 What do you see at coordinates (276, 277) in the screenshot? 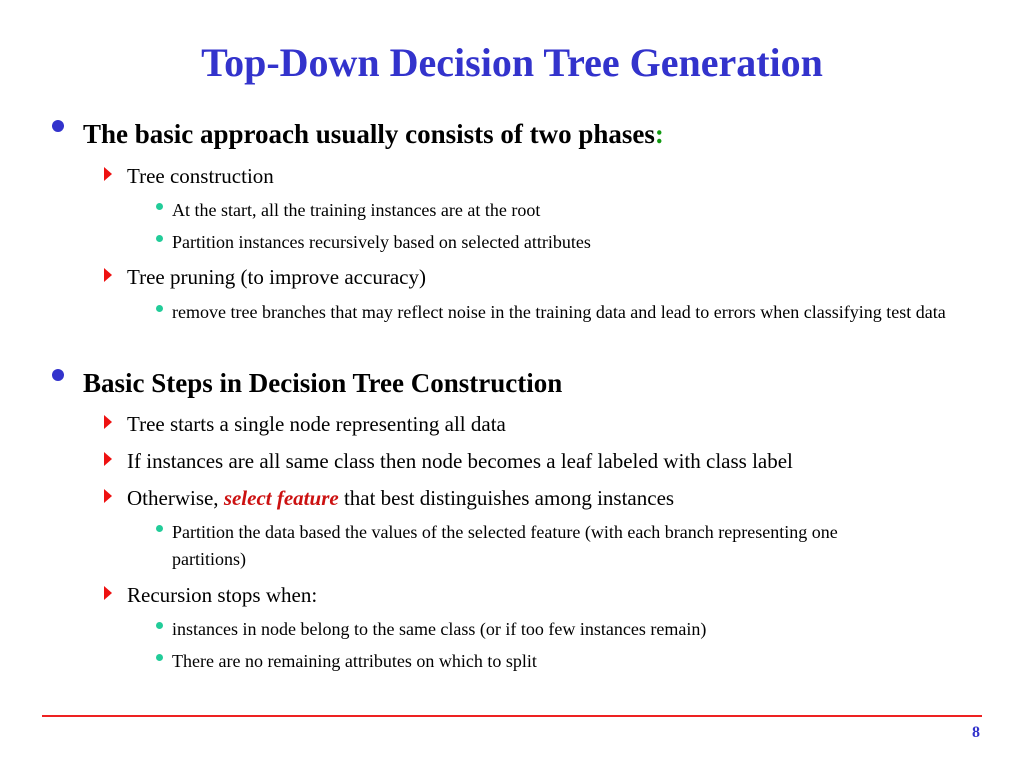
I see `list-item-text: Tree pruning (to improve accuracy)` at bounding box center [276, 277].